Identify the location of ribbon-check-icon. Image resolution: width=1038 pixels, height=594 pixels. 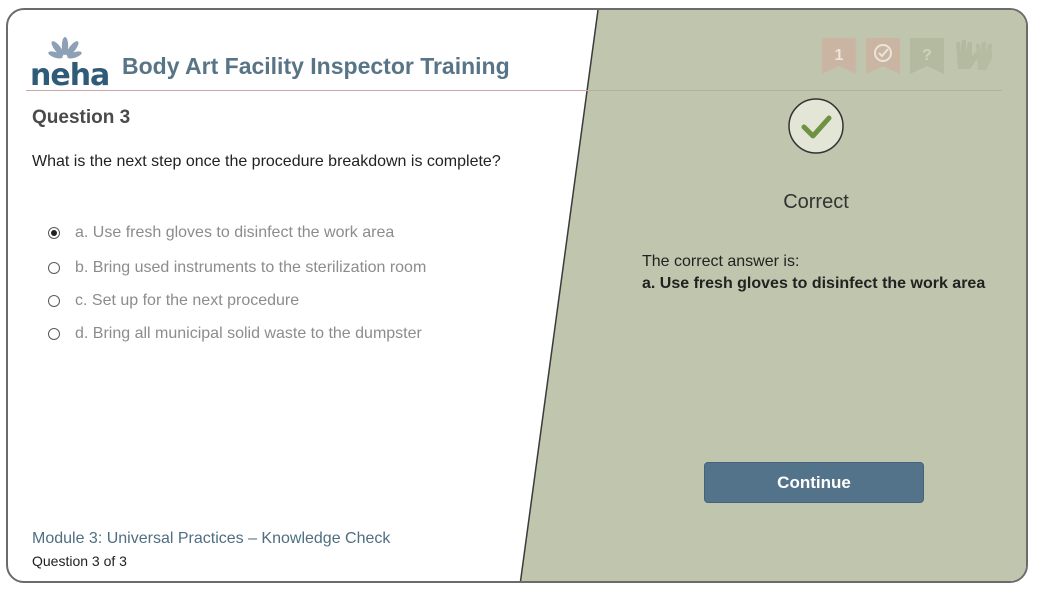
(883, 56).